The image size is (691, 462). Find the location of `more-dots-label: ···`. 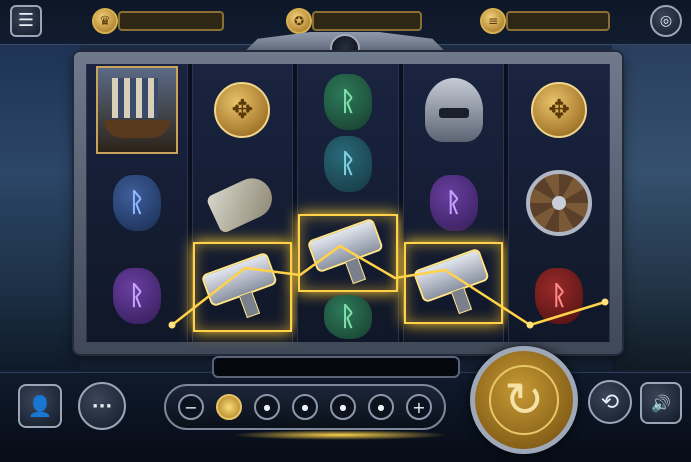

more-dots-label: ··· is located at coordinates (102, 406).